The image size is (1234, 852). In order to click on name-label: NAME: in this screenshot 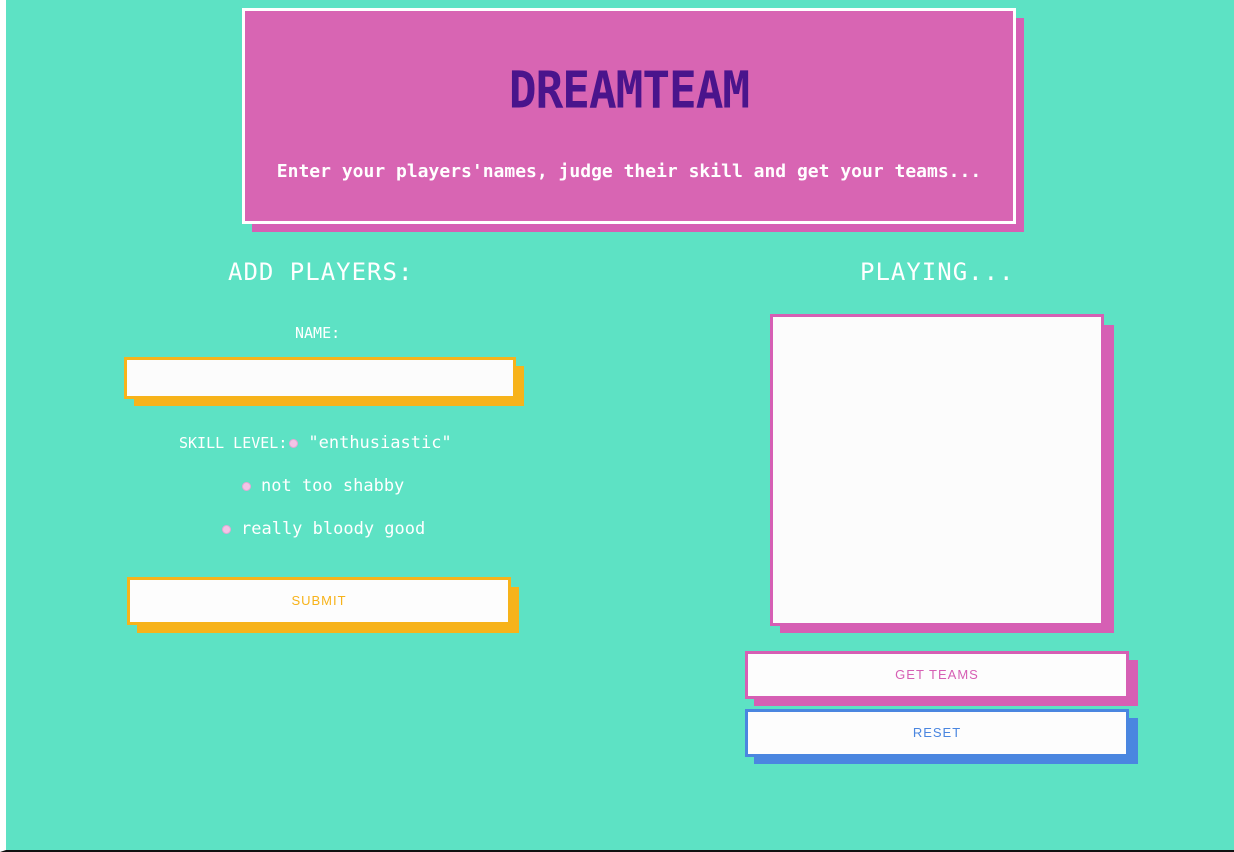, I will do `click(318, 333)`.